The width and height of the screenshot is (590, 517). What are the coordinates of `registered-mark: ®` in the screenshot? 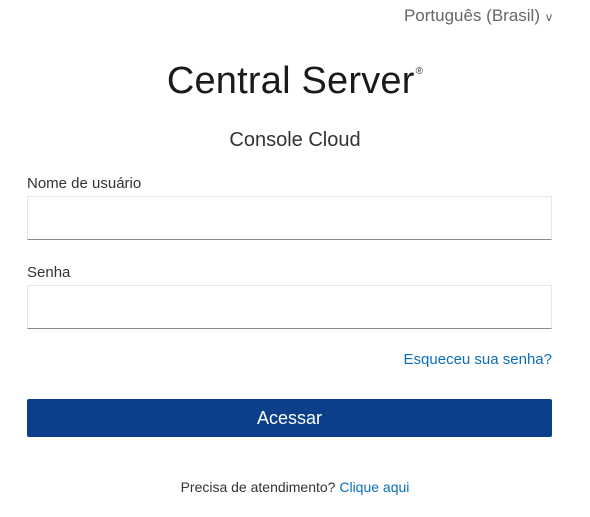 It's located at (419, 71).